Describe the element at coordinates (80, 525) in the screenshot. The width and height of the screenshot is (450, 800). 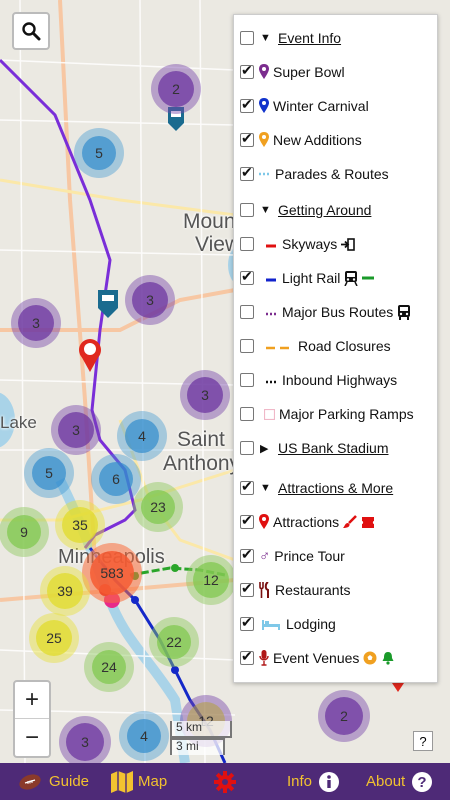
I see `map-cluster: 35` at that location.